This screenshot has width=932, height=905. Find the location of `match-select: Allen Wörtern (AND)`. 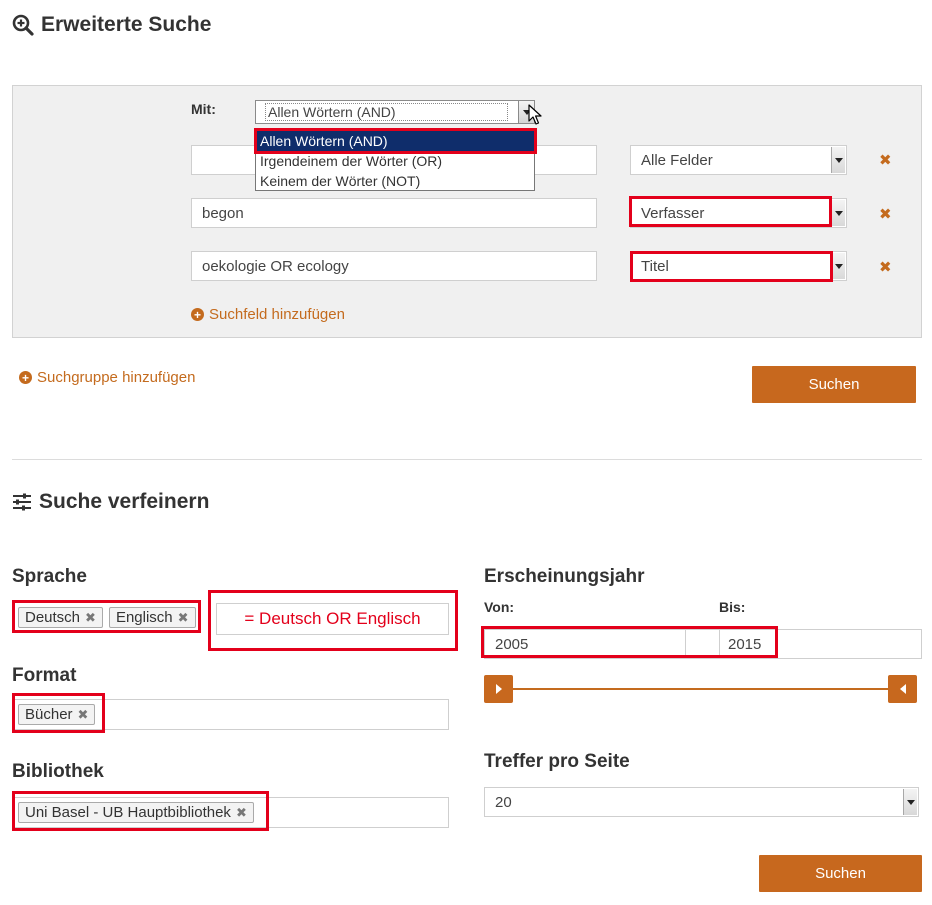

match-select: Allen Wörtern (AND) is located at coordinates (394, 112).